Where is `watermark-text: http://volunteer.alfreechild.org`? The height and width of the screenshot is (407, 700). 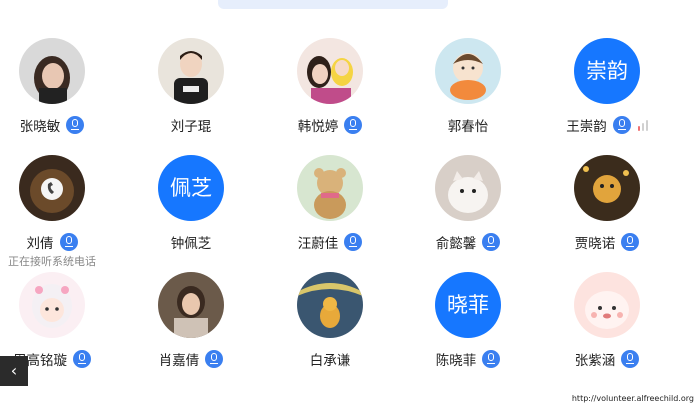 watermark-text: http://volunteer.alfreechild.org is located at coordinates (632, 398).